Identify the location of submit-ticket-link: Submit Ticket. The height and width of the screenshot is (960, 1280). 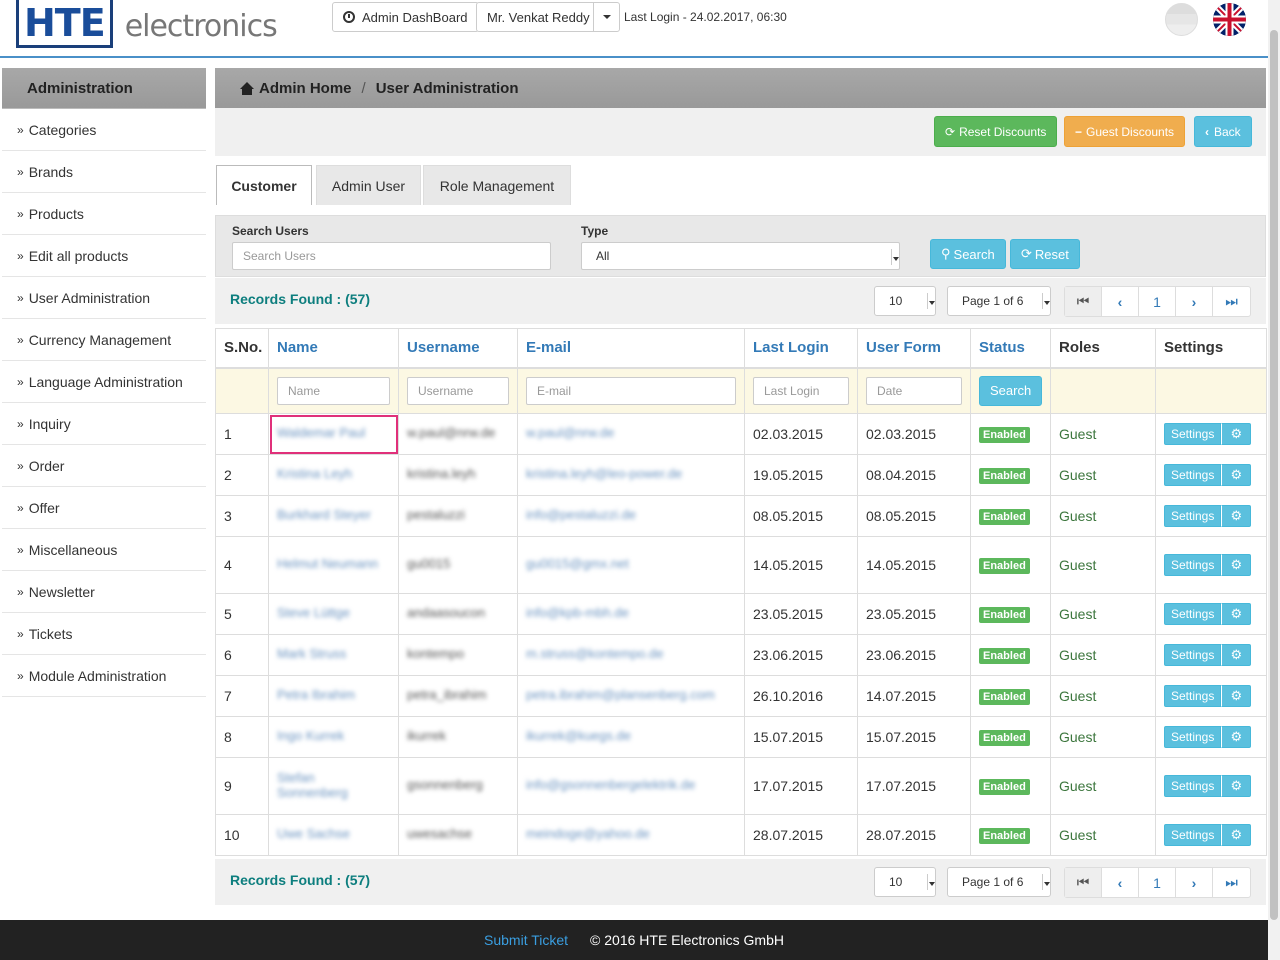
(526, 940).